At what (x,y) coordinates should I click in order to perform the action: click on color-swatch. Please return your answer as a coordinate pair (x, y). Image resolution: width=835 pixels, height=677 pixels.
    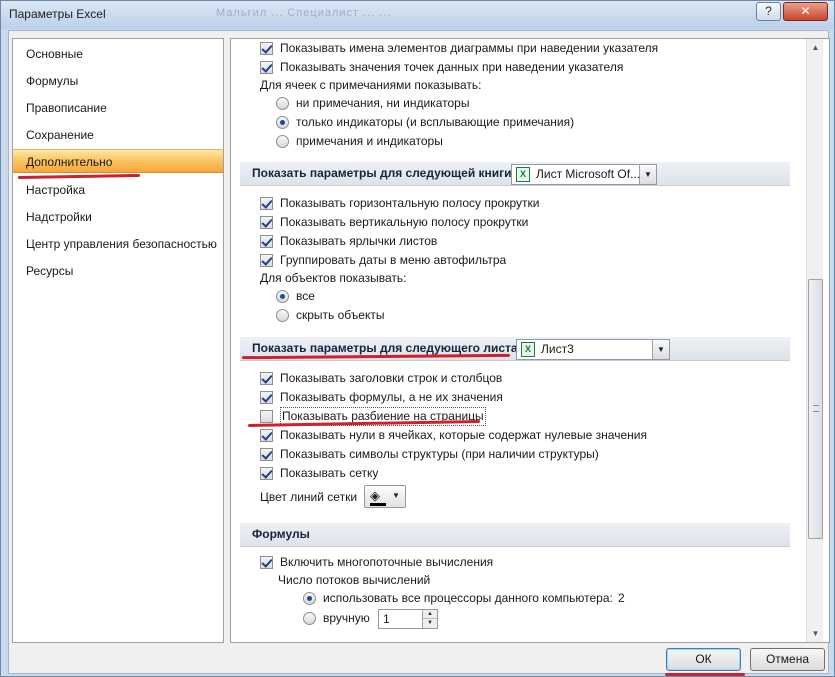
    Looking at the image, I should click on (378, 504).